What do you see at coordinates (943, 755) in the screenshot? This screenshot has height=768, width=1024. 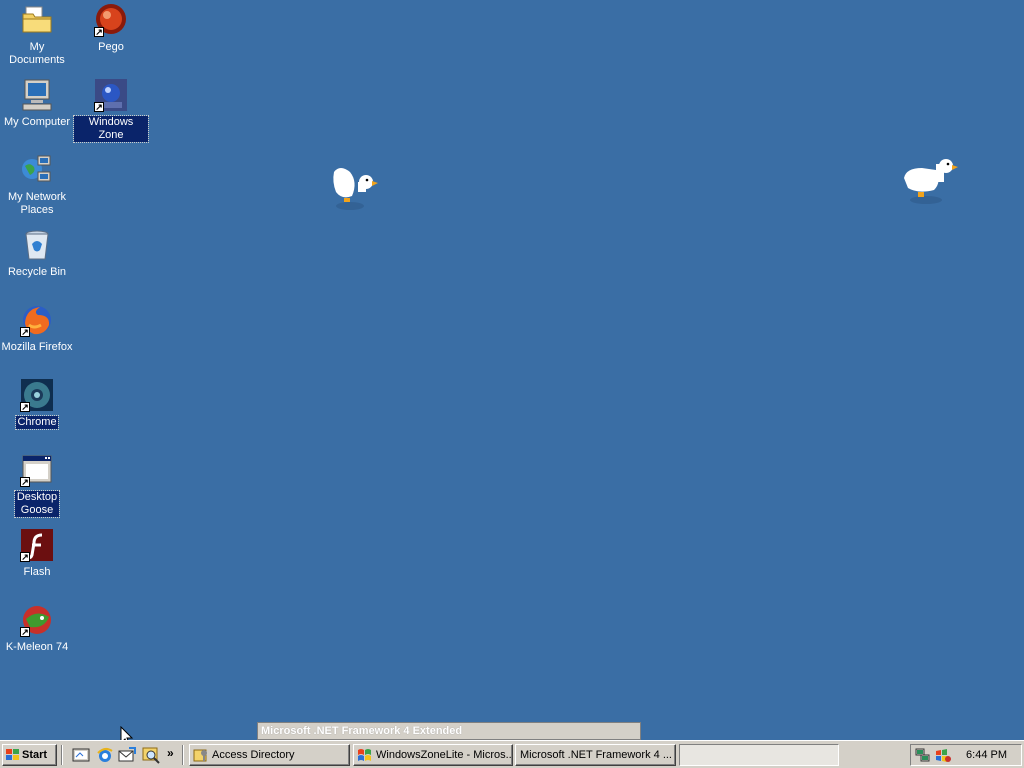 I see `windows-update-icon` at bounding box center [943, 755].